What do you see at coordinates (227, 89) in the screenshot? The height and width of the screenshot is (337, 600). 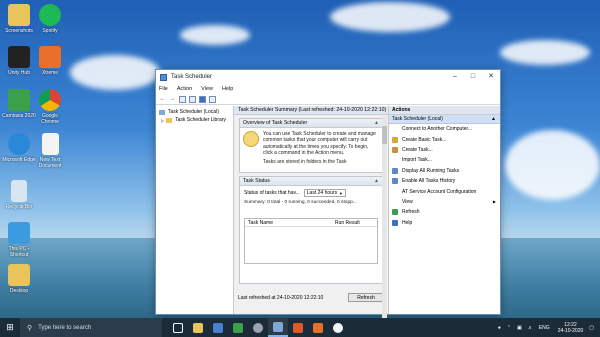 I see `menu-help: Help` at bounding box center [227, 89].